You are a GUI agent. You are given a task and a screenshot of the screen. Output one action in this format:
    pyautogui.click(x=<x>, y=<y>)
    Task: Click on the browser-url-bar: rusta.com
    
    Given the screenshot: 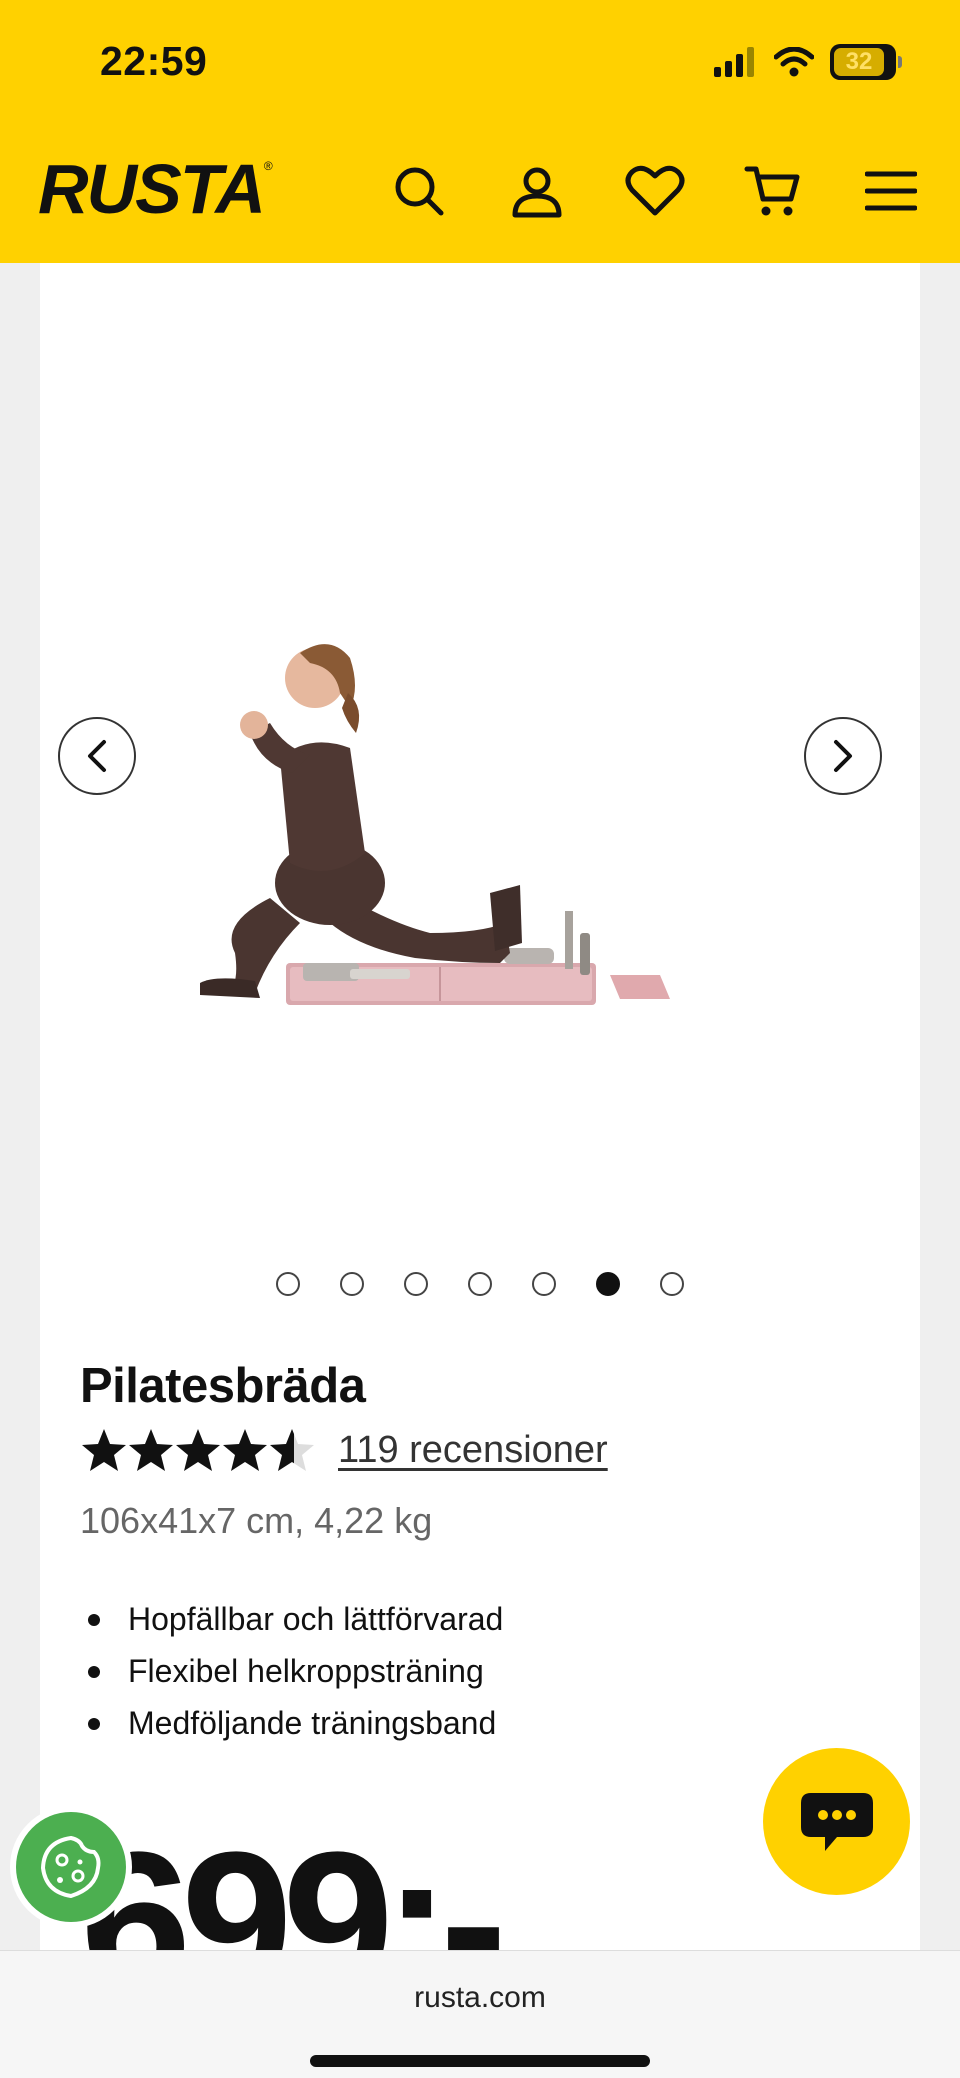 What is the action you would take?
    pyautogui.click(x=480, y=2014)
    